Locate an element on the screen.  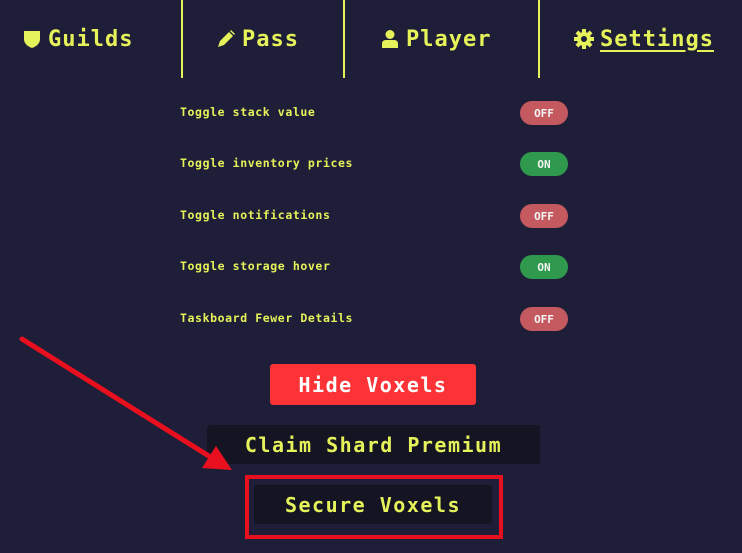
secure-voxels-button: Secure Voxels is located at coordinates (373, 504).